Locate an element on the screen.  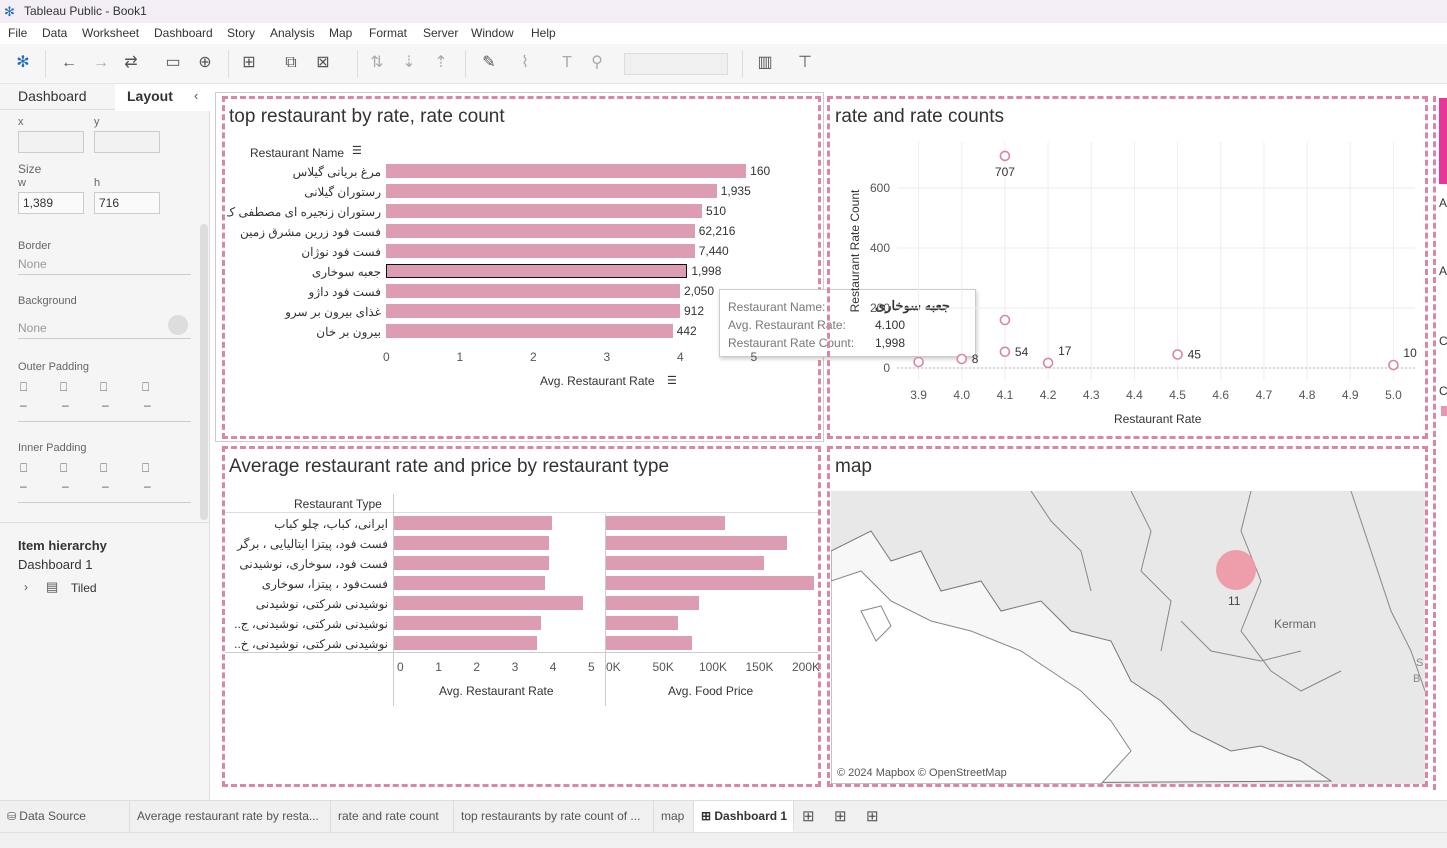
outer-padding-controls: ⎕ ⎕ ⎕ ⎕ – – – – is located at coordinates (104, 401).